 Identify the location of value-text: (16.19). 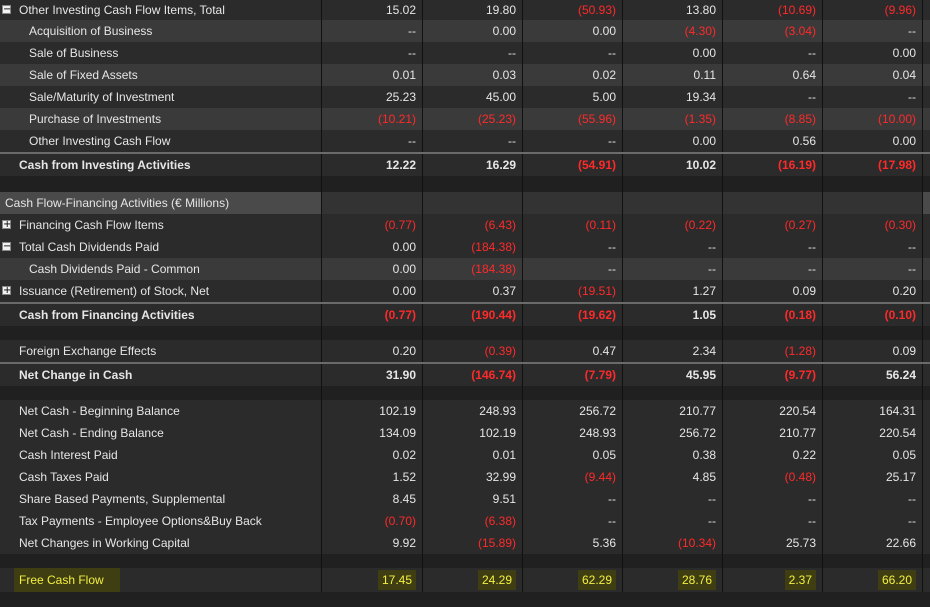
(796, 165).